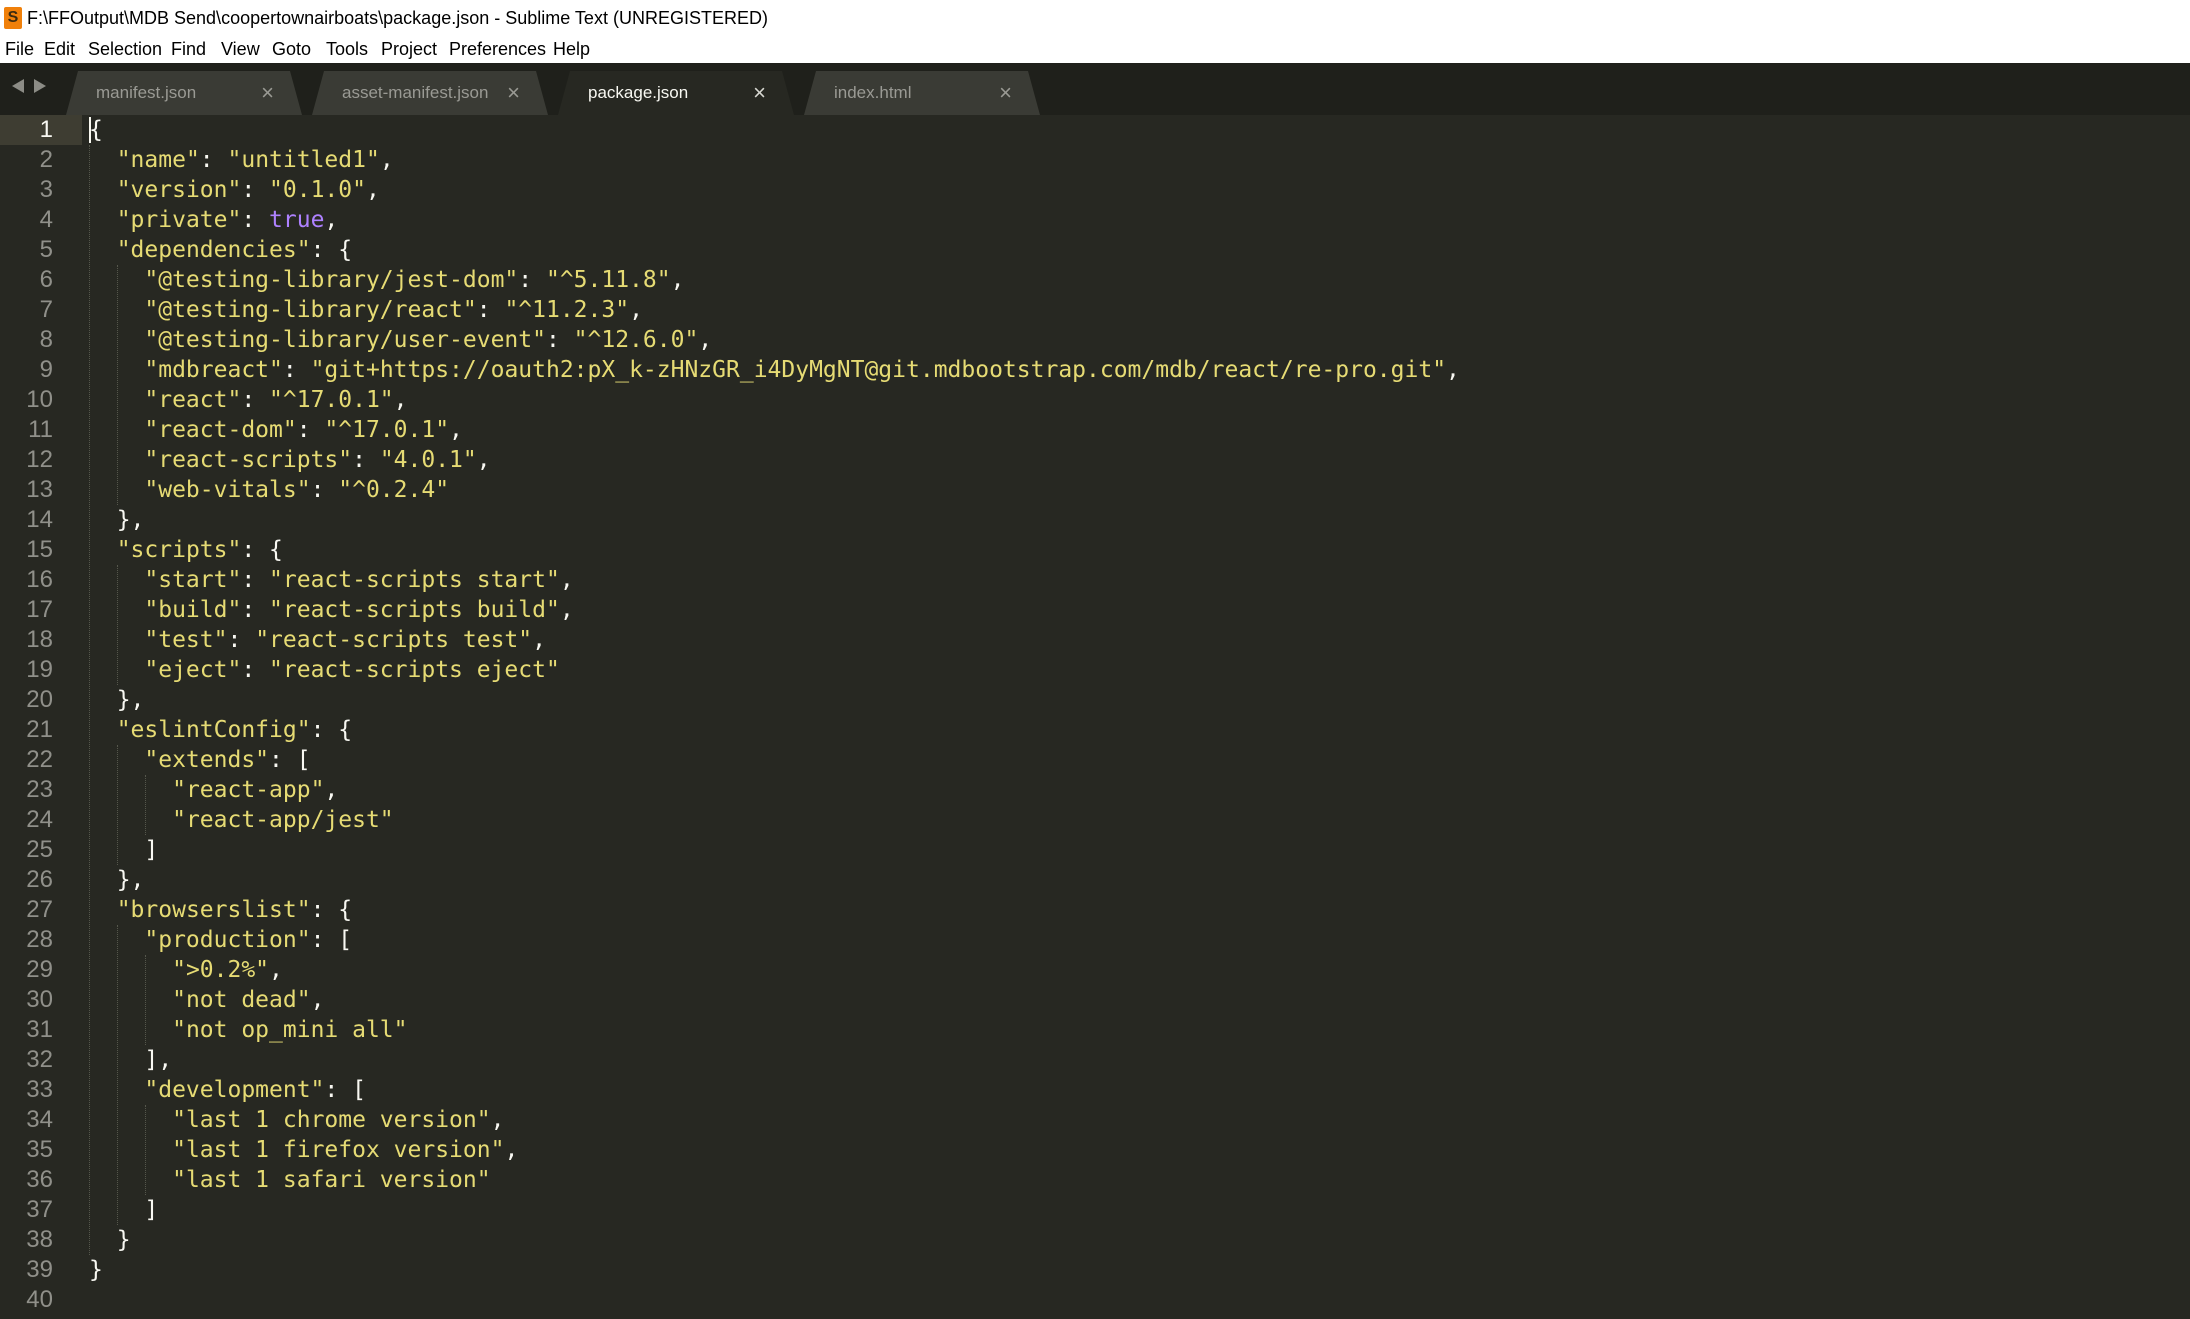 This screenshot has height=1319, width=2190. I want to click on tab-package-json: package.json ×, so click(676, 93).